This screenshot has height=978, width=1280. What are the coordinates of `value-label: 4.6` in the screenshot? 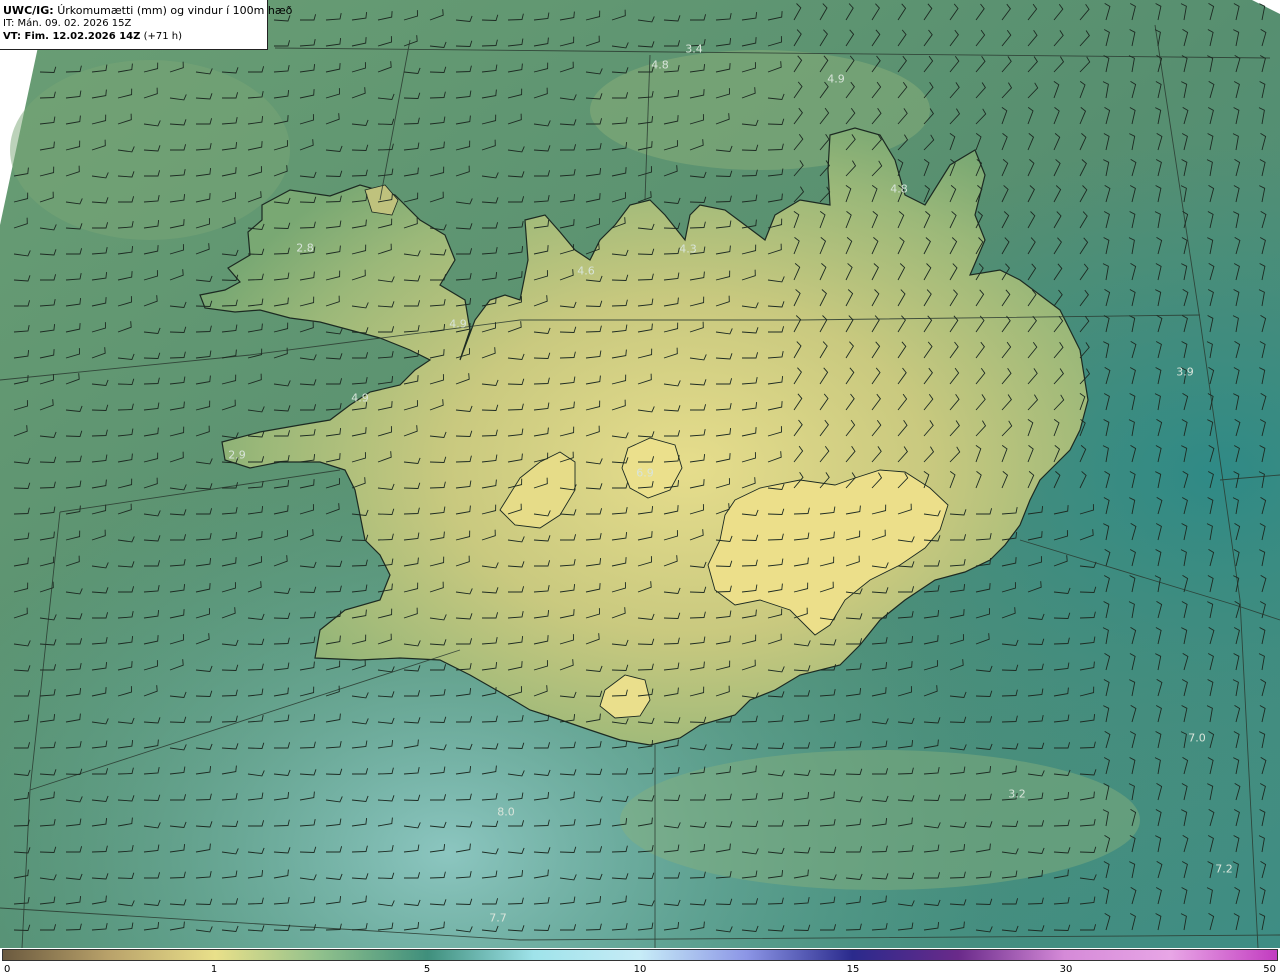 It's located at (586, 271).